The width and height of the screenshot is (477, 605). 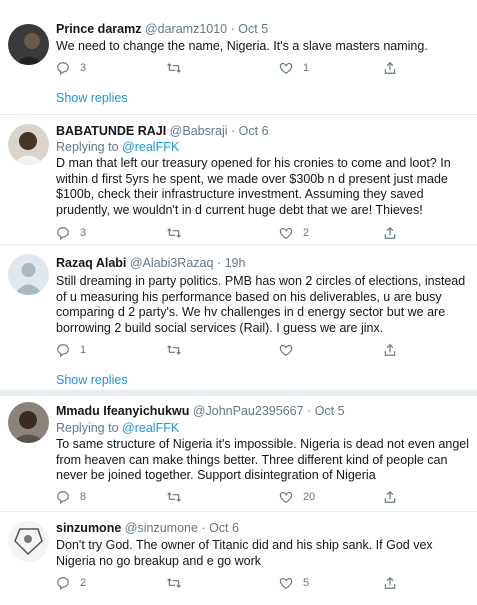 What do you see at coordinates (231, 234) in the screenshot?
I see `tweet-actions: 3 2` at bounding box center [231, 234].